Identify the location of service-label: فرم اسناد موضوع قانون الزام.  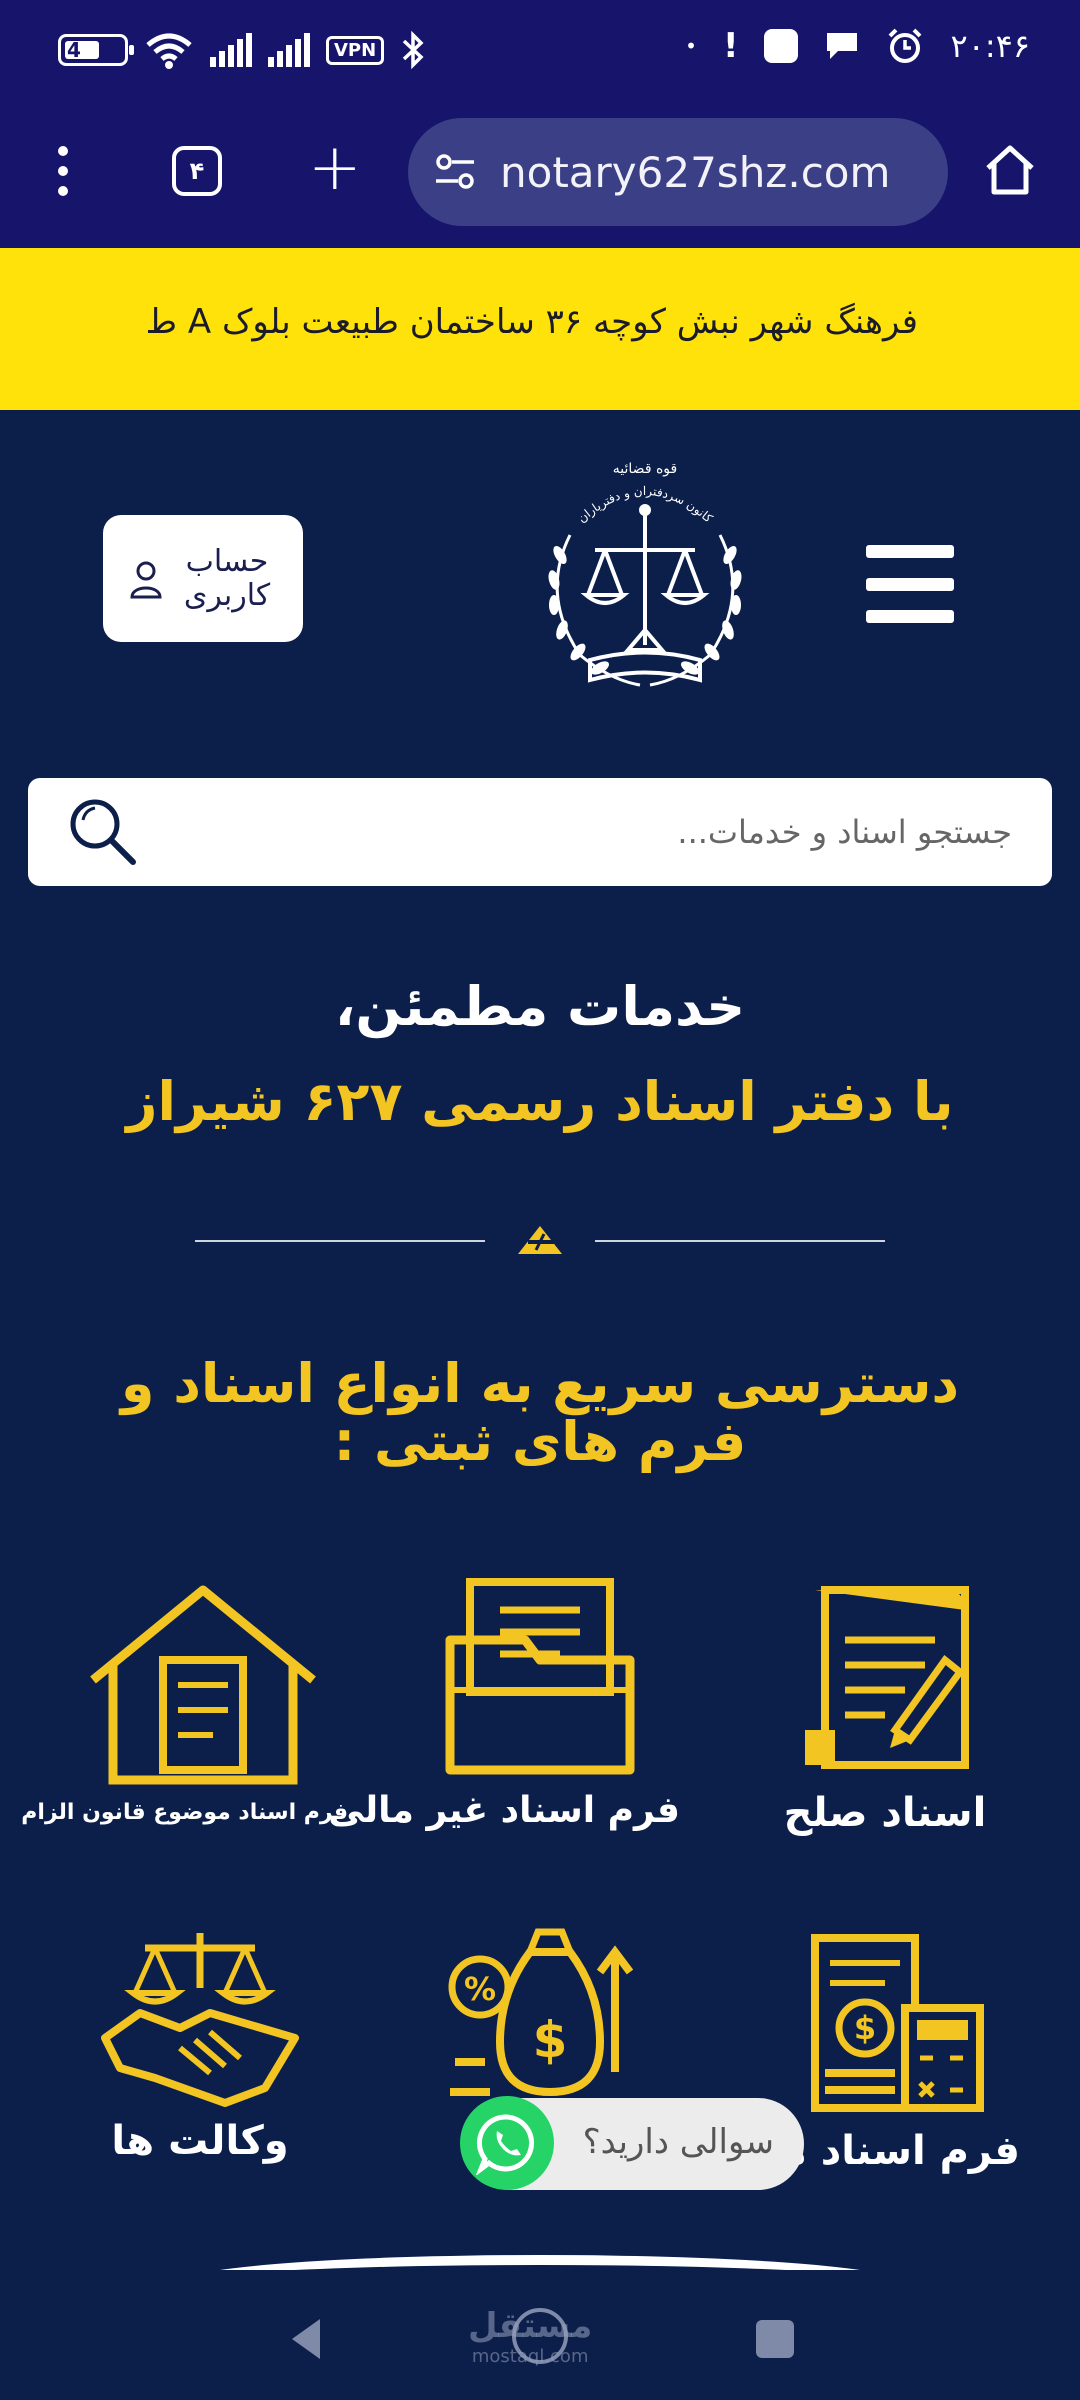
(184, 1812).